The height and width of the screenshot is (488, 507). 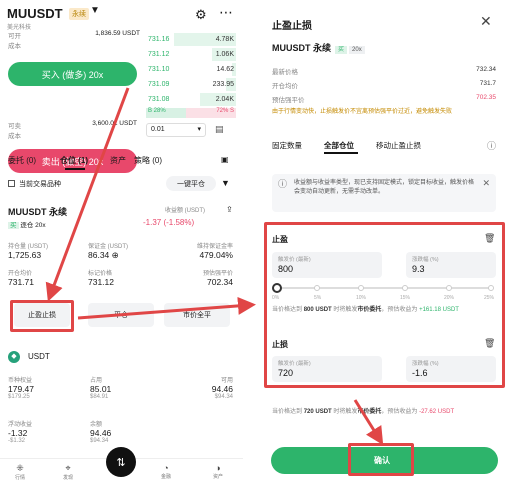 I want to click on orderbook-row: 731.12 1.06K, so click(x=191, y=54).